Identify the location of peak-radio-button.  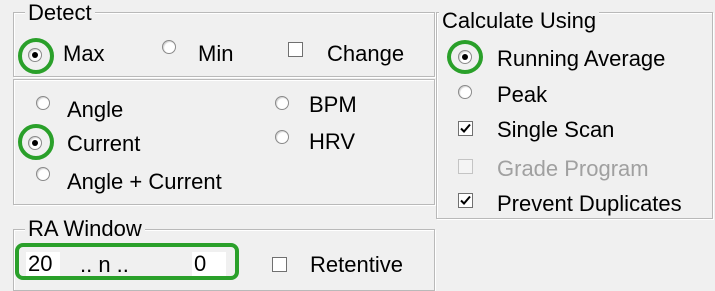
(465, 92).